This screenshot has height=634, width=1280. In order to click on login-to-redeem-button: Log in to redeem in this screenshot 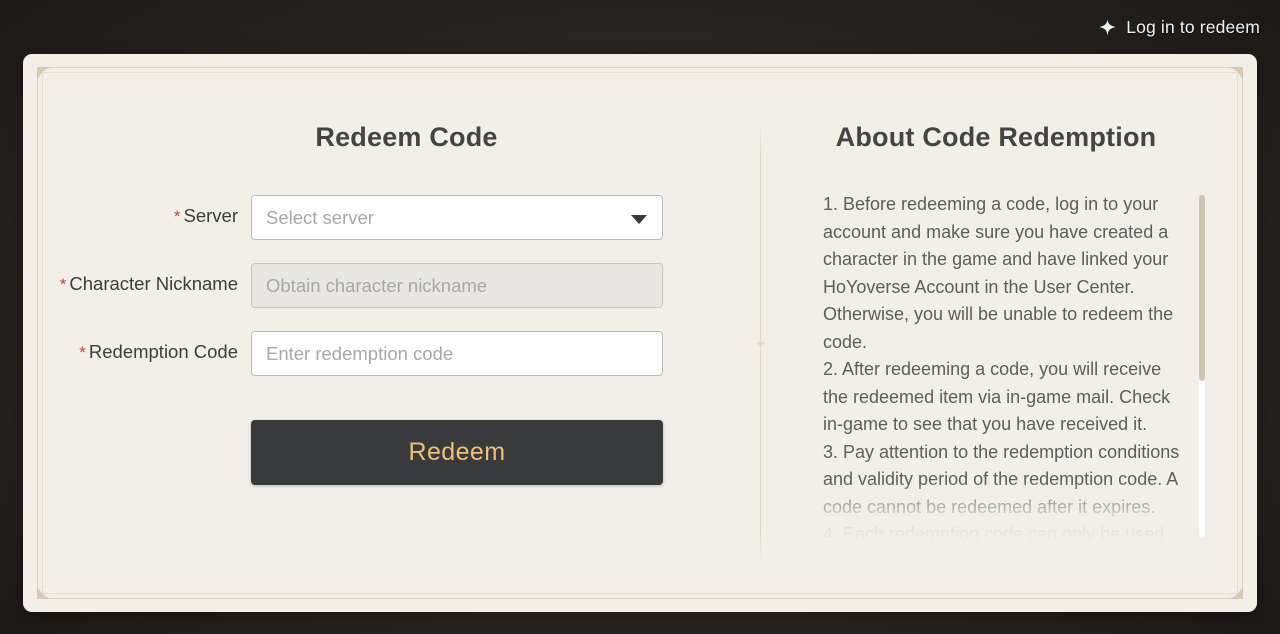, I will do `click(1179, 27)`.